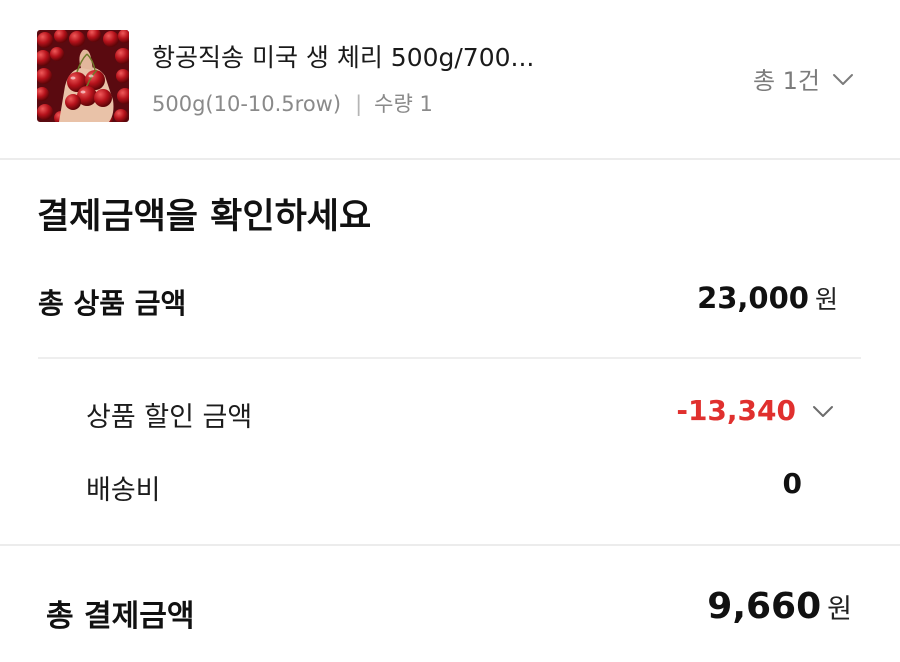  Describe the element at coordinates (123, 490) in the screenshot. I see `shipping-label: 배송비` at that location.